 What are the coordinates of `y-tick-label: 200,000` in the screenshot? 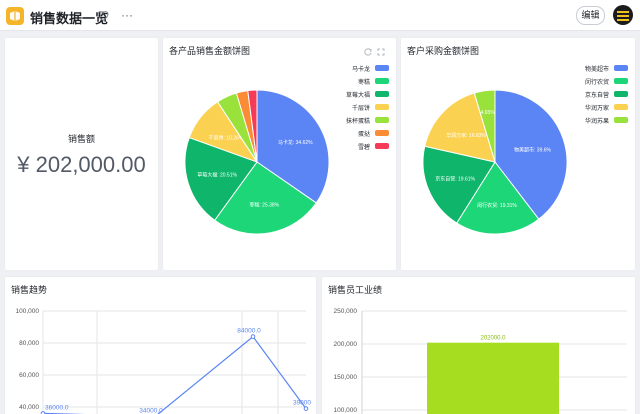 It's located at (346, 344).